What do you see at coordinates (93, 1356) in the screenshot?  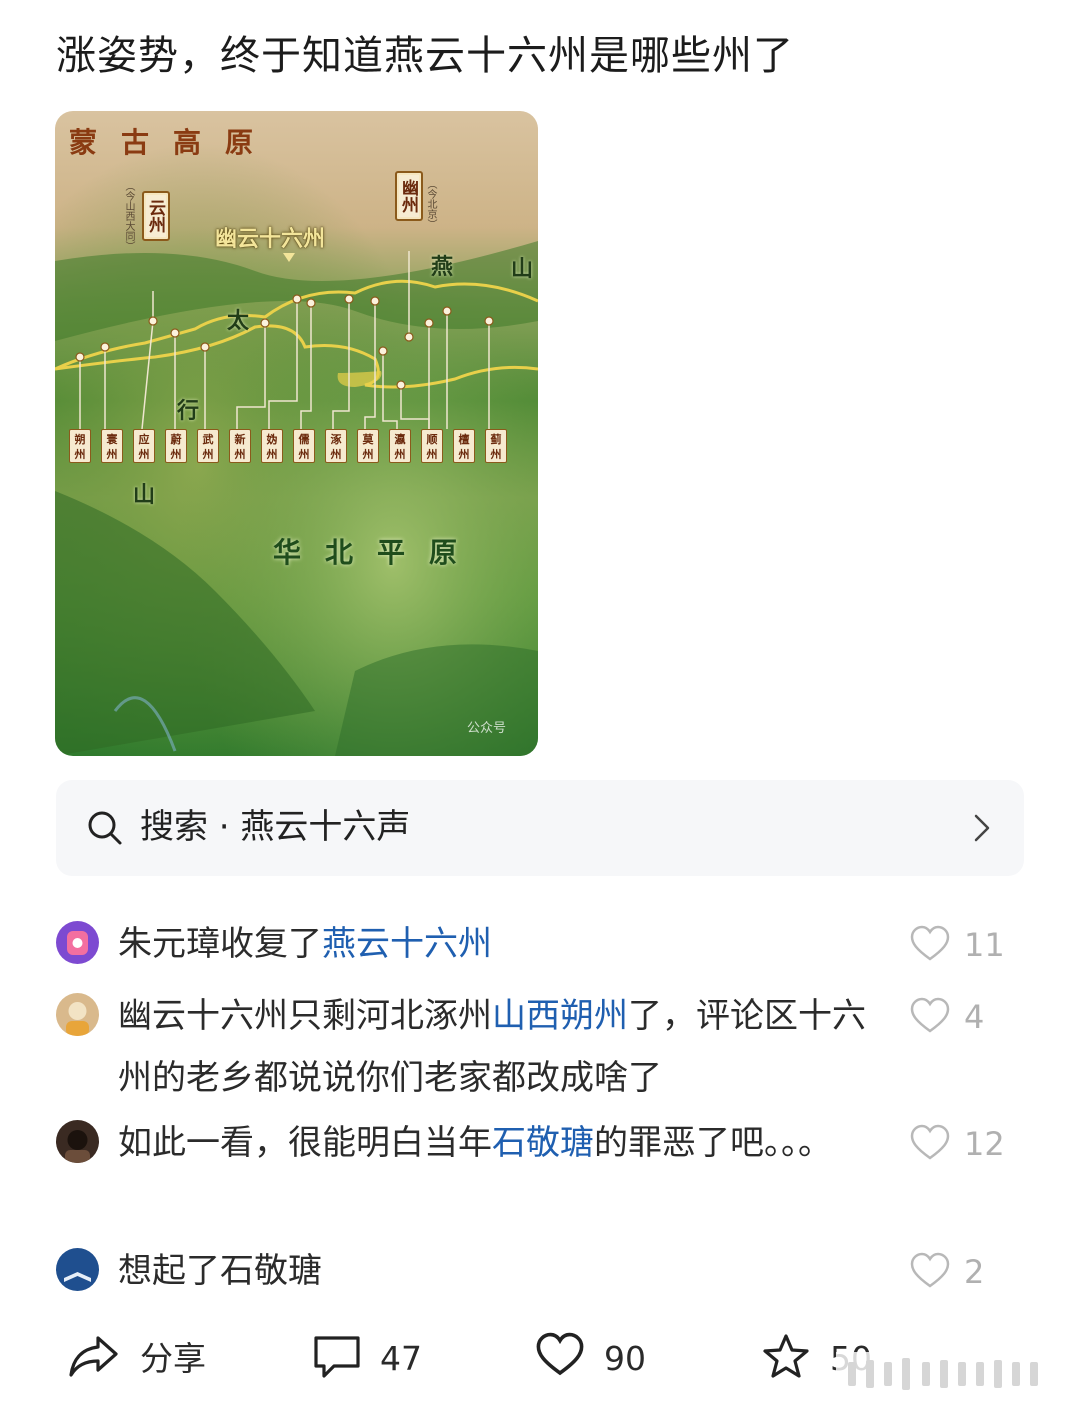 I see `share-icon` at bounding box center [93, 1356].